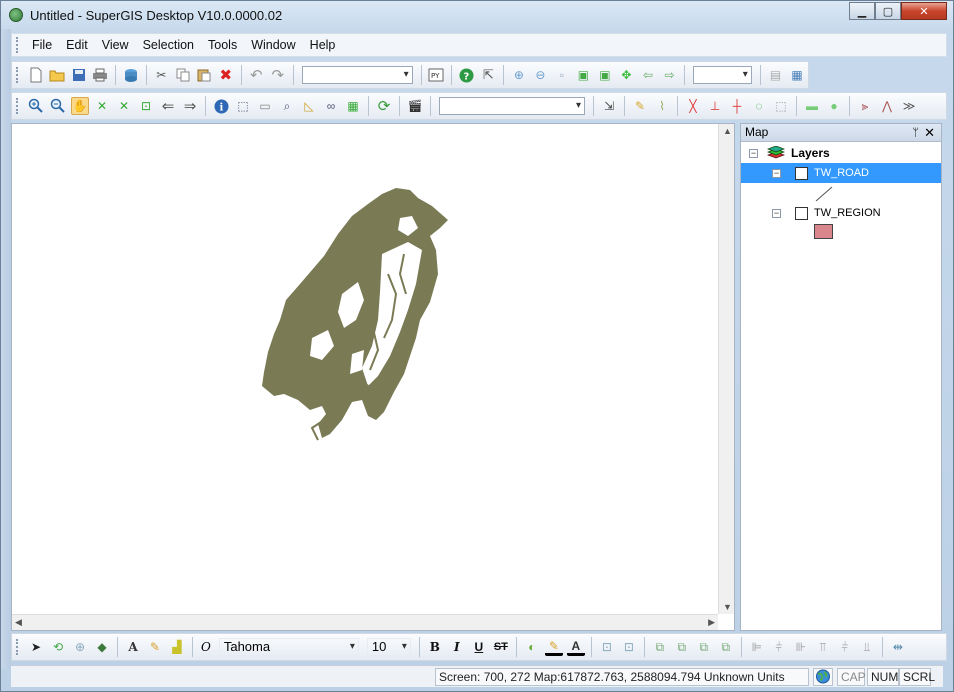  I want to click on scroll-left-arrow-icon: ◀, so click(18, 622).